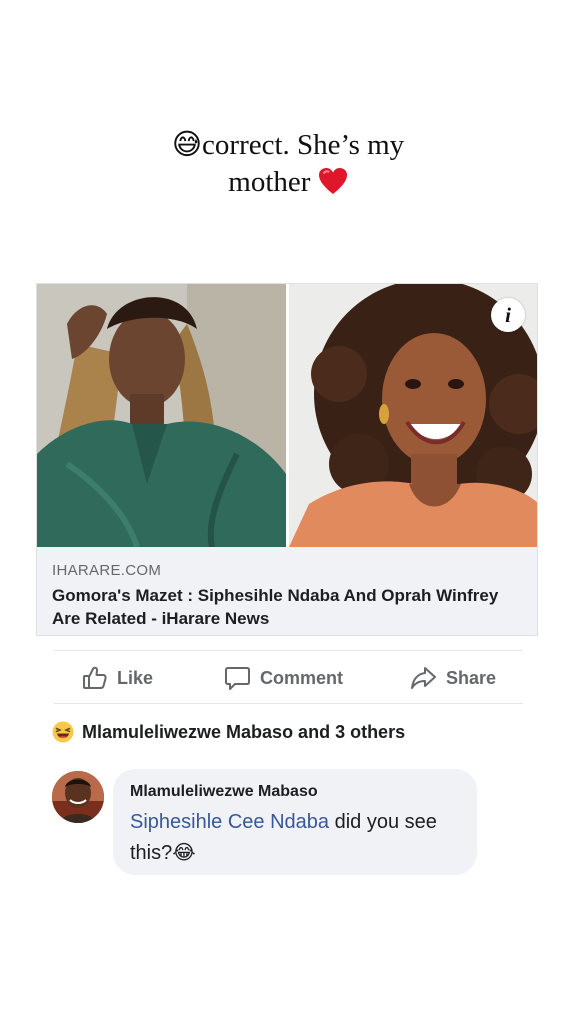 Image resolution: width=576 pixels, height=1024 pixels. Describe the element at coordinates (161, 415) in the screenshot. I see `article-photo-left` at that location.